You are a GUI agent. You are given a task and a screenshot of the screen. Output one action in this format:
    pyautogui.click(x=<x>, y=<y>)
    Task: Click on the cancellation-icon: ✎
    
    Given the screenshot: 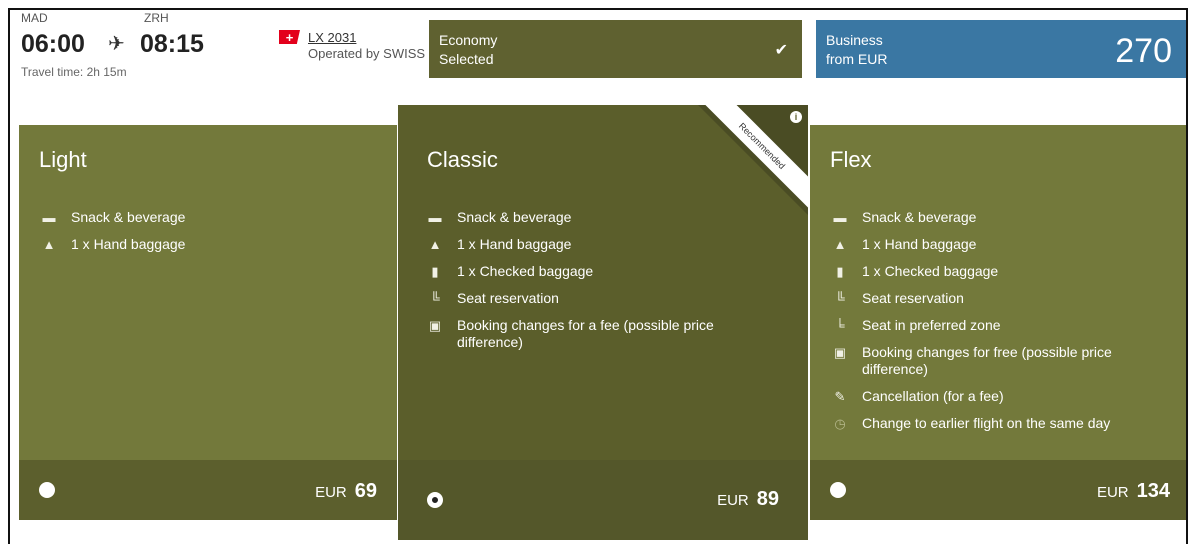 What is the action you would take?
    pyautogui.click(x=840, y=396)
    